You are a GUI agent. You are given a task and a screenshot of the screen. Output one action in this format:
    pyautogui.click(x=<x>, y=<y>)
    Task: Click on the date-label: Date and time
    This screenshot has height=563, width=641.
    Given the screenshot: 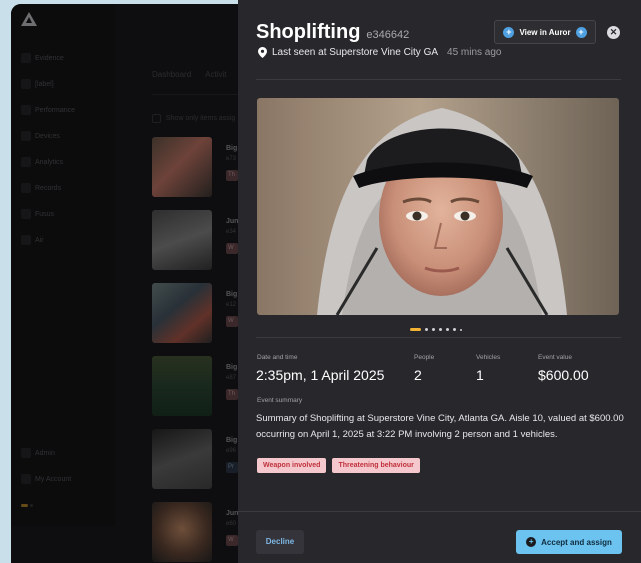 What is the action you would take?
    pyautogui.click(x=277, y=357)
    